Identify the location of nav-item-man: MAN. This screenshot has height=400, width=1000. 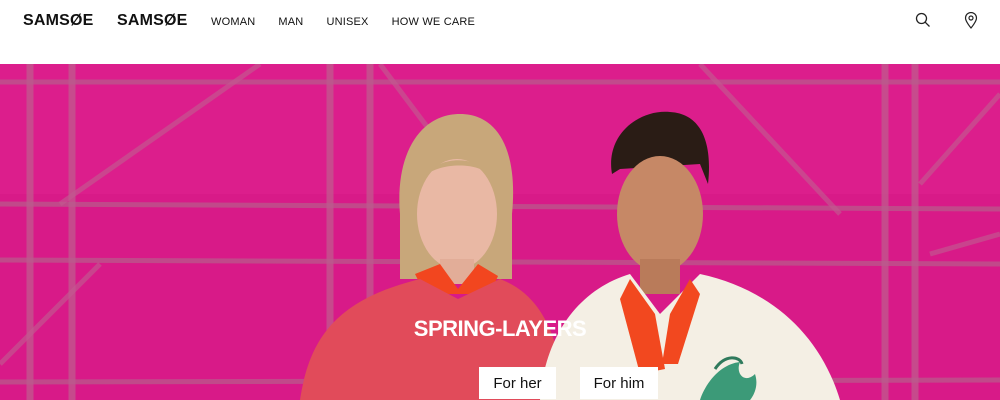
(290, 22).